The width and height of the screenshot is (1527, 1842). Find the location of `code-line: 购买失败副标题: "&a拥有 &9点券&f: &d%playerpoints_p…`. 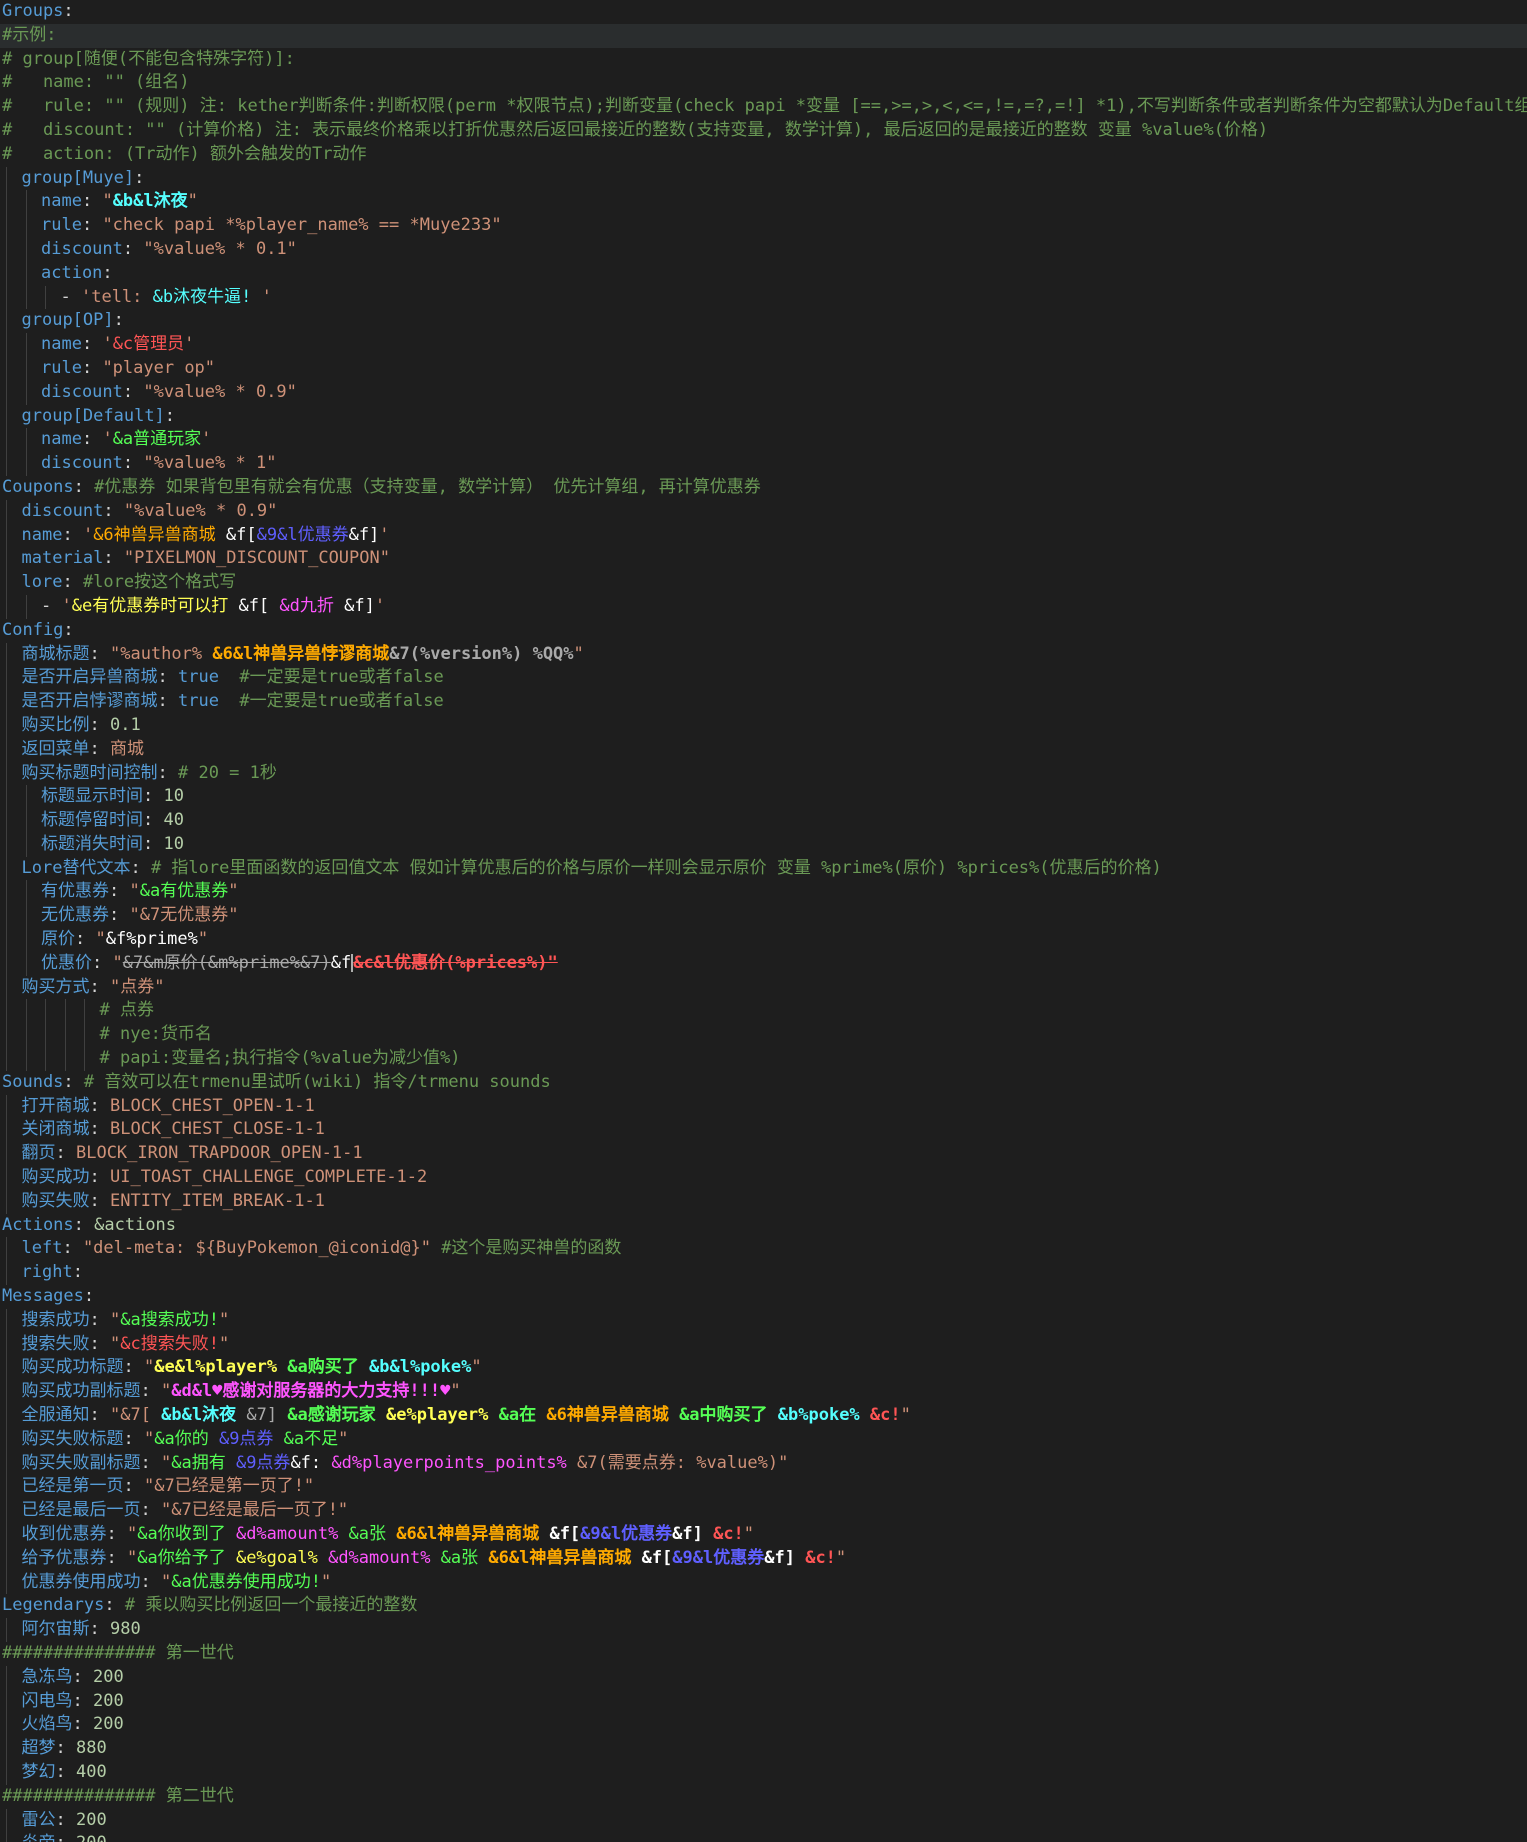

code-line: 购买失败副标题: "&a拥有 &9点券&f: &d%playerpoints_p… is located at coordinates (763, 1463).